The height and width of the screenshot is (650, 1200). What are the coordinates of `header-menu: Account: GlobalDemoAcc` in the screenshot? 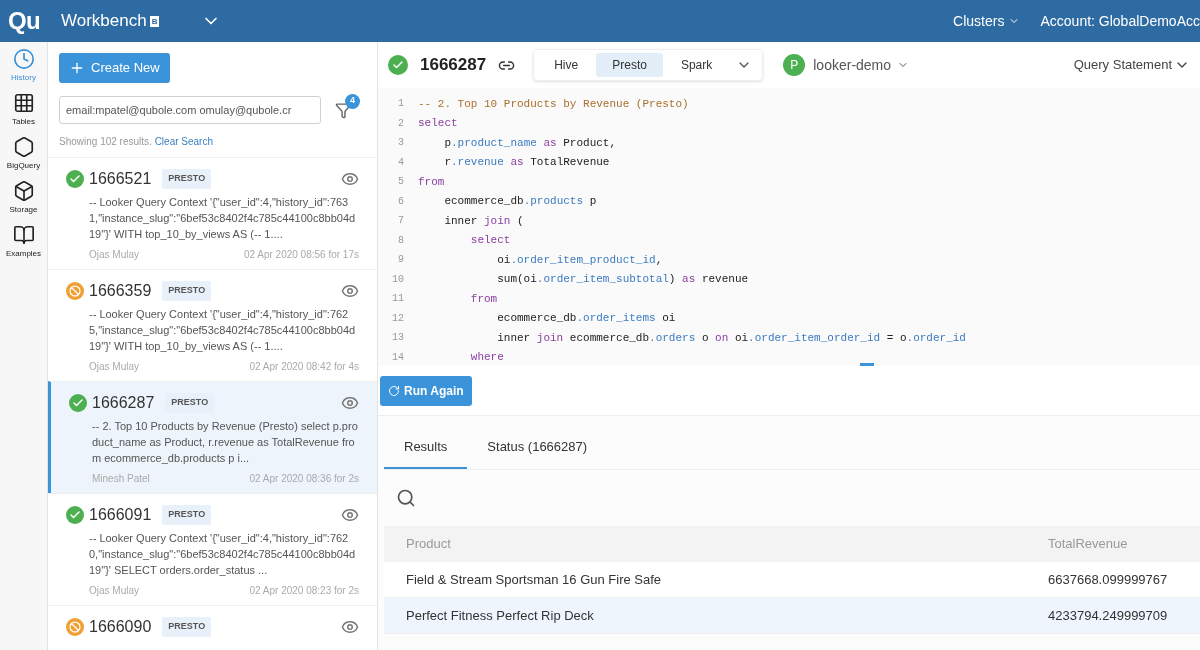 It's located at (1120, 21).